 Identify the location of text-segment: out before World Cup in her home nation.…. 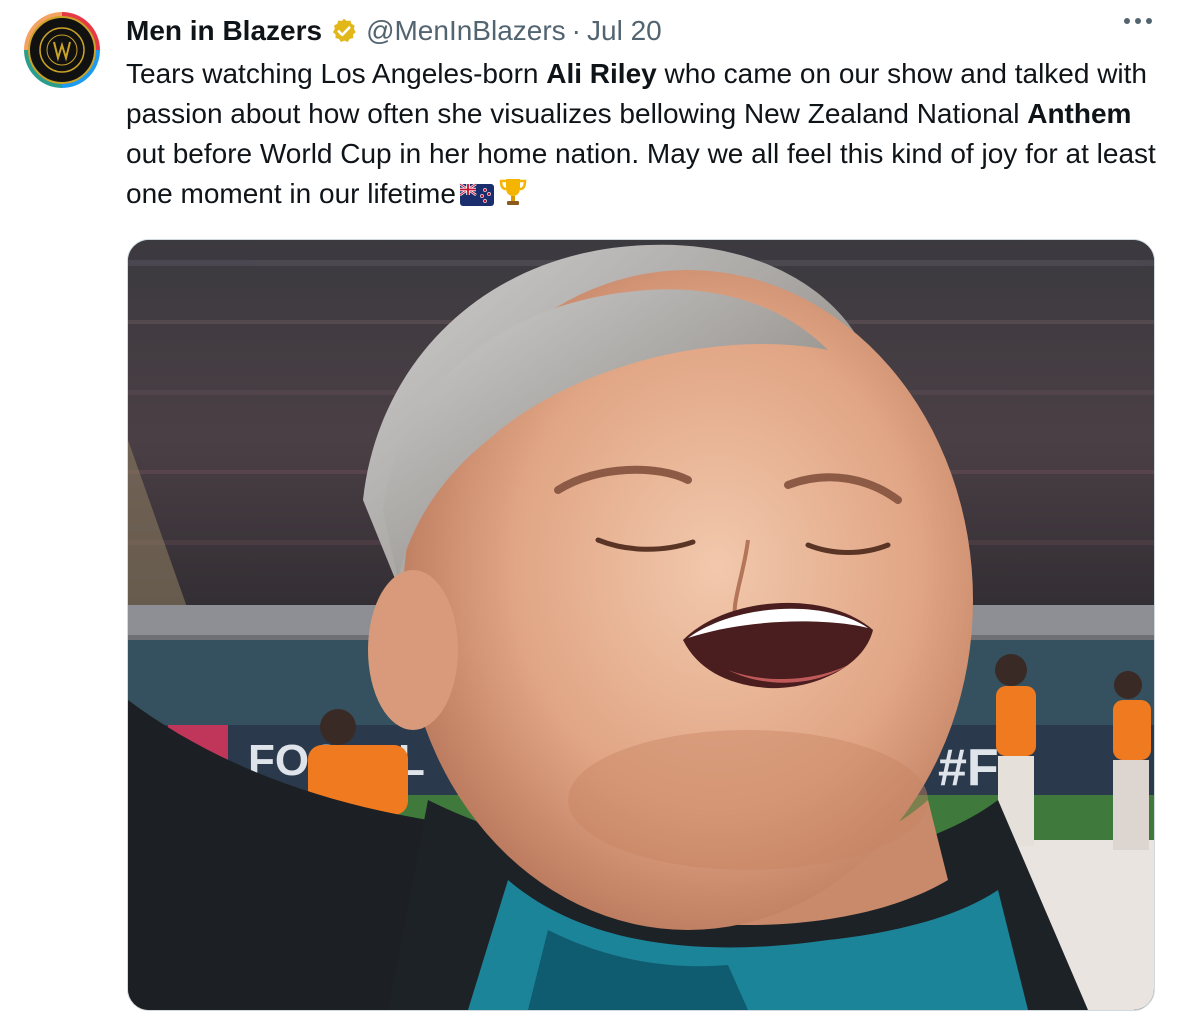
(641, 173).